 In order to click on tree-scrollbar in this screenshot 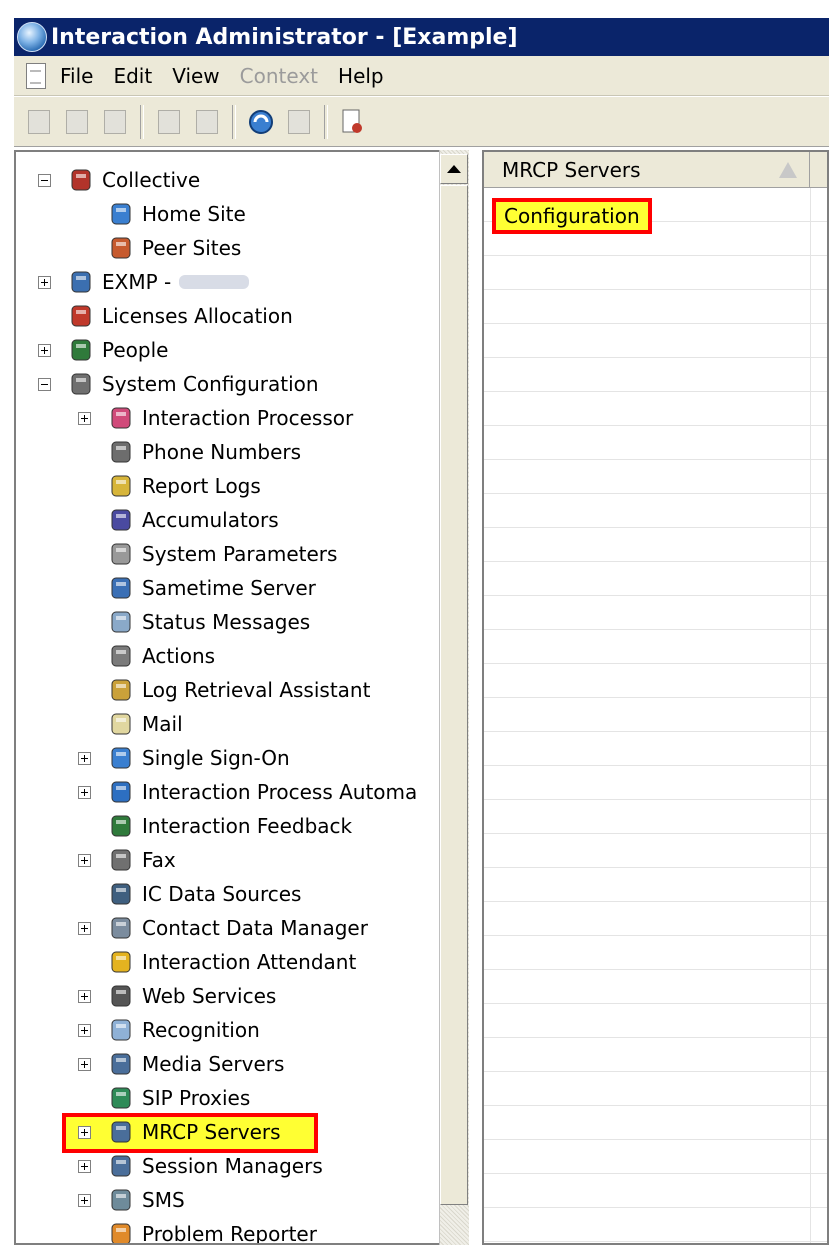, I will do `click(454, 697)`.